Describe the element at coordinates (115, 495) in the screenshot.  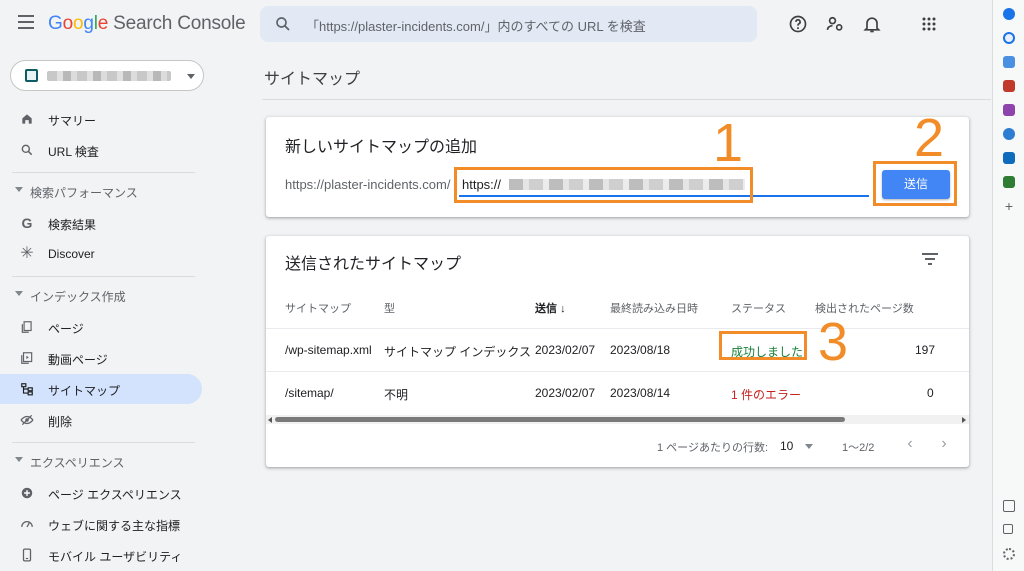
I see `sidebar-item-label: ページ エクスペリエンス` at that location.